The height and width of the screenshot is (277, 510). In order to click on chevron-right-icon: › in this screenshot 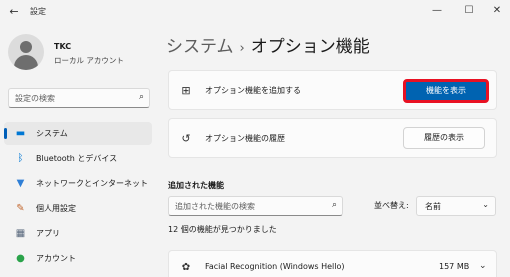, I will do `click(242, 48)`.